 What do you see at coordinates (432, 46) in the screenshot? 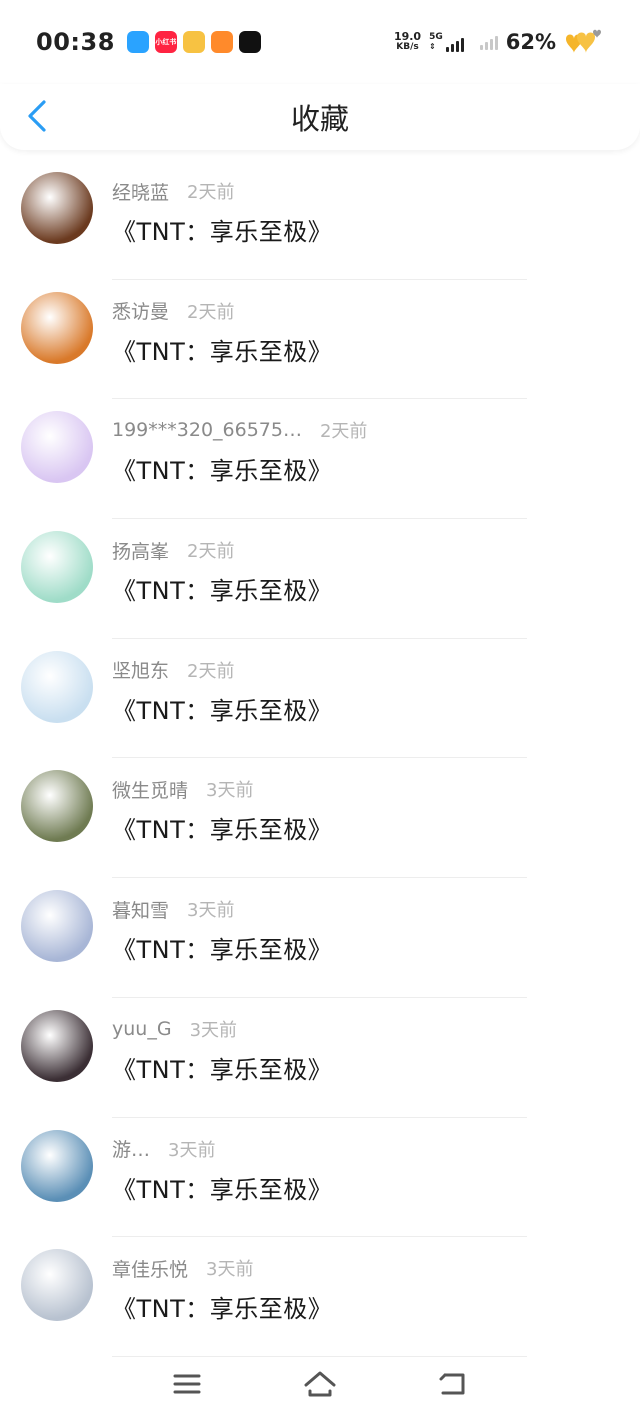
I see `data-arrows-icon: ⇕` at bounding box center [432, 46].